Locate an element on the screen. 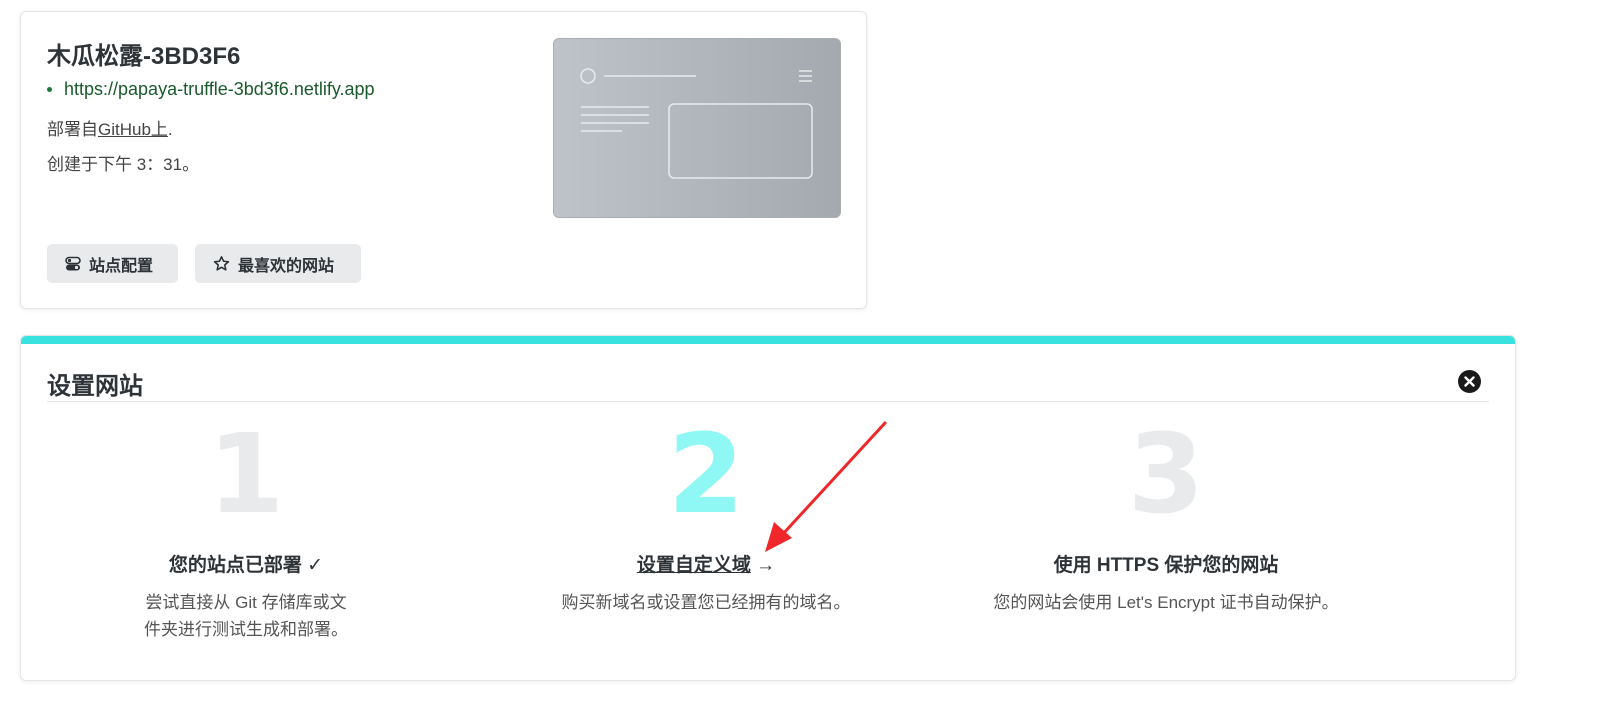 The image size is (1622, 716). site-config-label: 站点配置 is located at coordinates (121, 266).